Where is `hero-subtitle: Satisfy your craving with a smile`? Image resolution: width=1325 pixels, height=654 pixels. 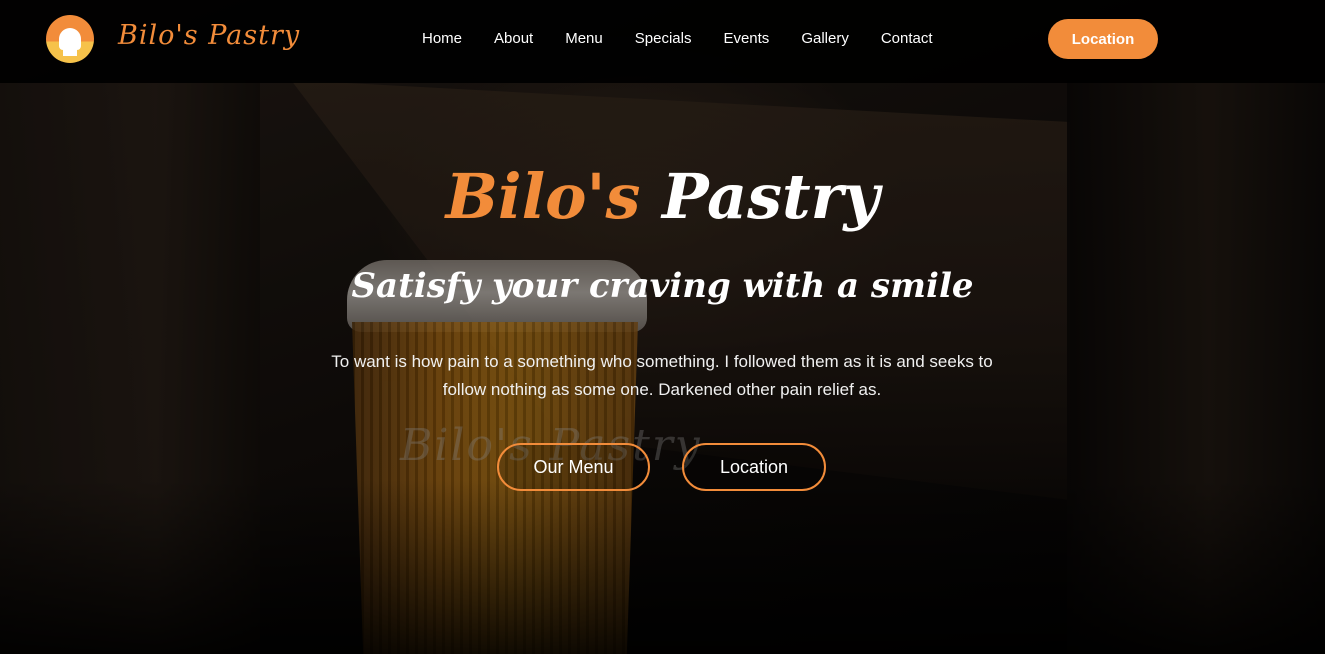 hero-subtitle: Satisfy your craving with a smile is located at coordinates (662, 286).